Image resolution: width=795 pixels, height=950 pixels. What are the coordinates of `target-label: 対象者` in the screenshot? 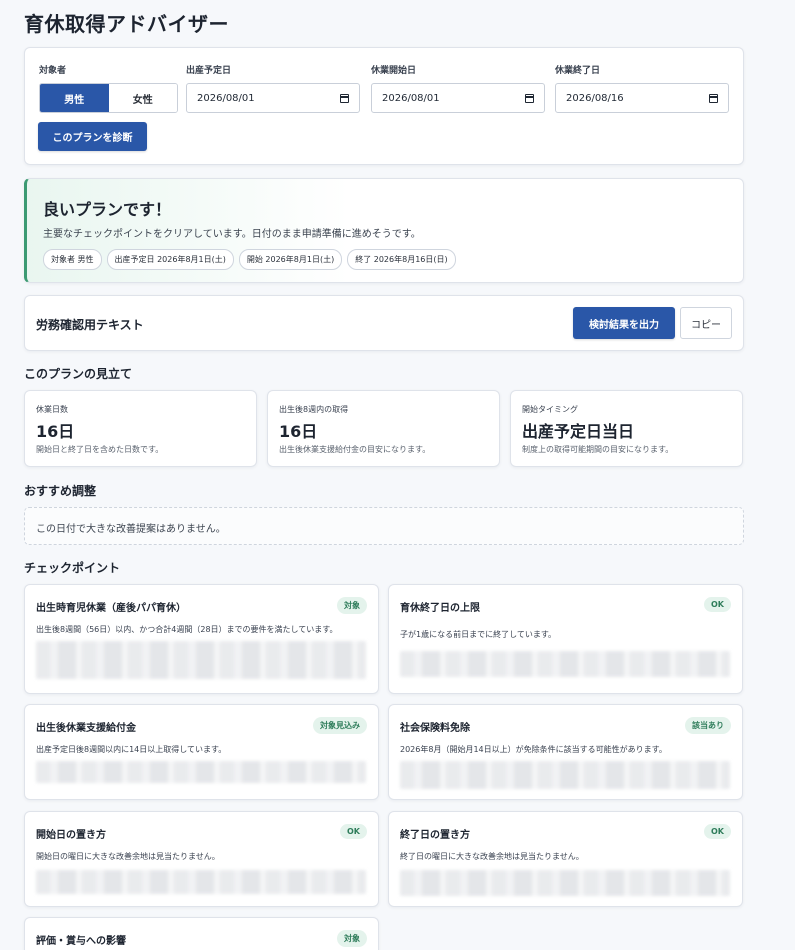 It's located at (53, 71).